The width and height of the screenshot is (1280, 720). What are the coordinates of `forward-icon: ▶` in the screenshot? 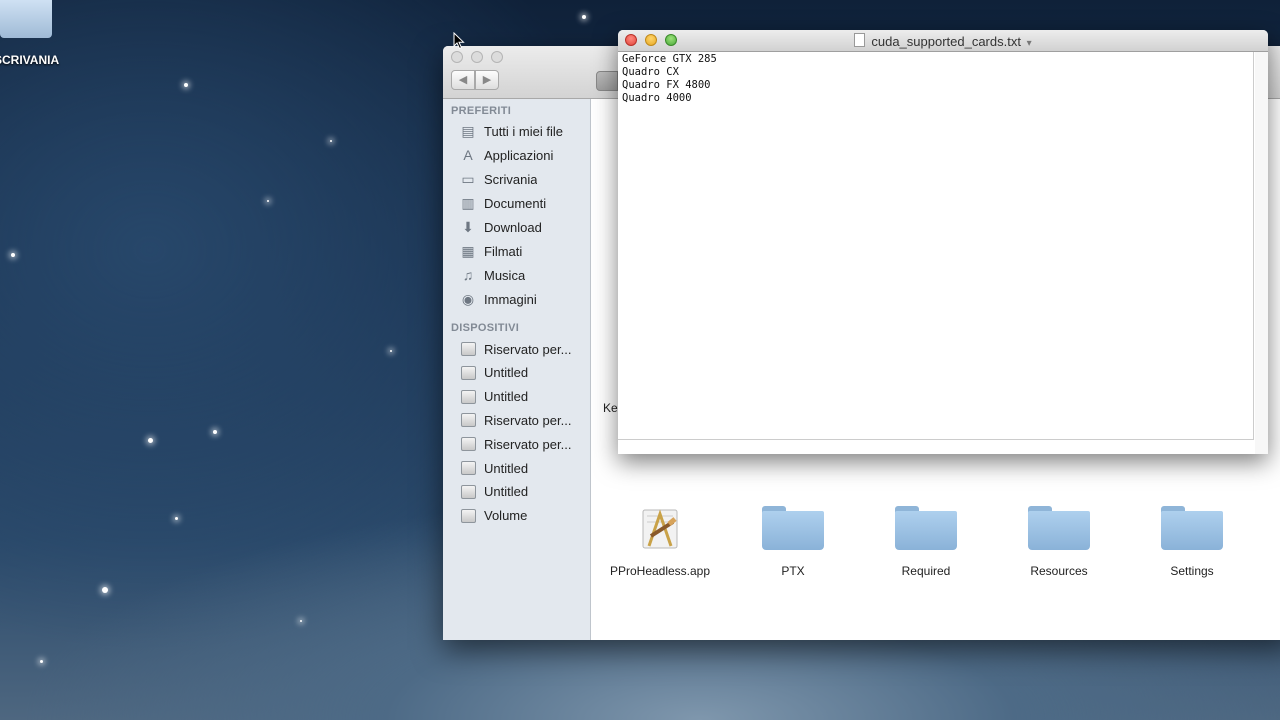 It's located at (487, 80).